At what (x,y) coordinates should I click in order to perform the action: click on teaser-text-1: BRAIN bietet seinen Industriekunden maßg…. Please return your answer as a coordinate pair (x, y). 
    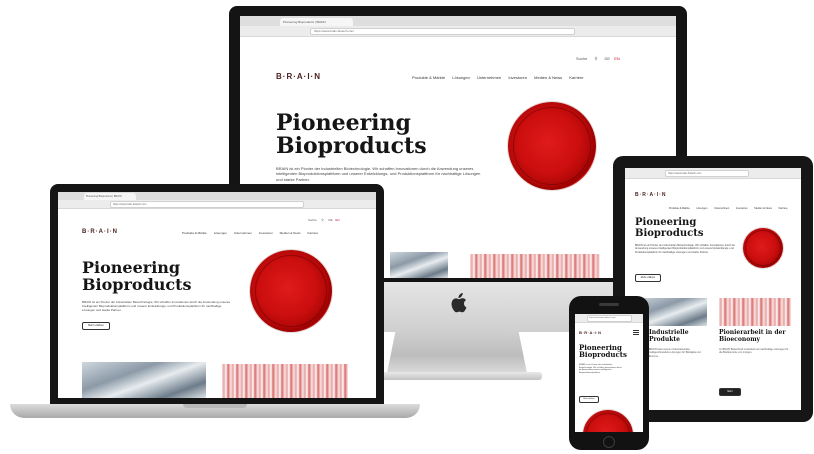
    Looking at the image, I should click on (675, 353).